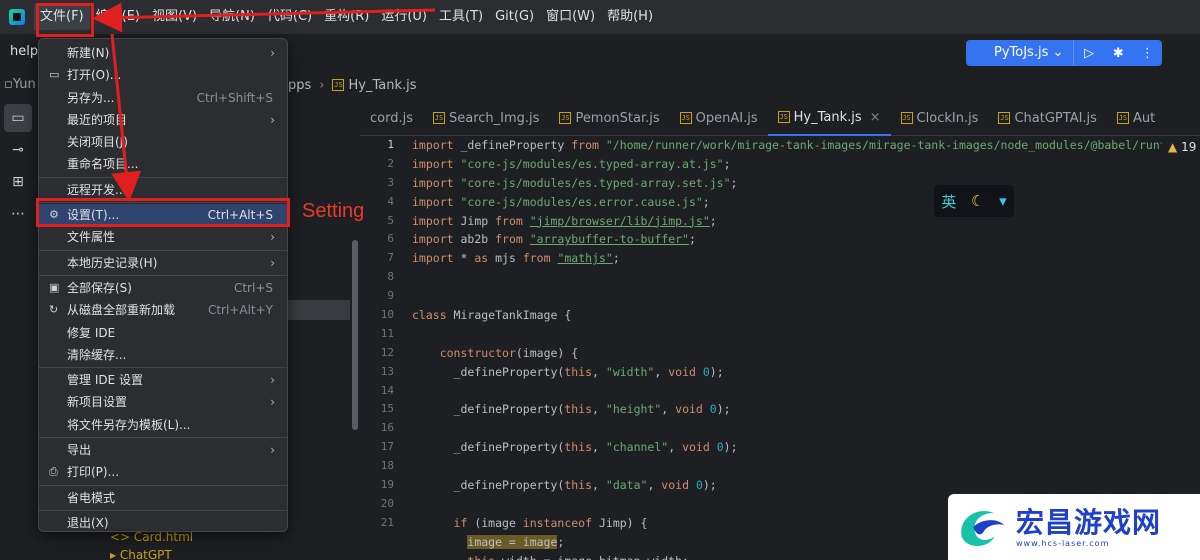 The width and height of the screenshot is (1200, 560). I want to click on breadcrumb-file: Hy_Tank.js, so click(382, 85).